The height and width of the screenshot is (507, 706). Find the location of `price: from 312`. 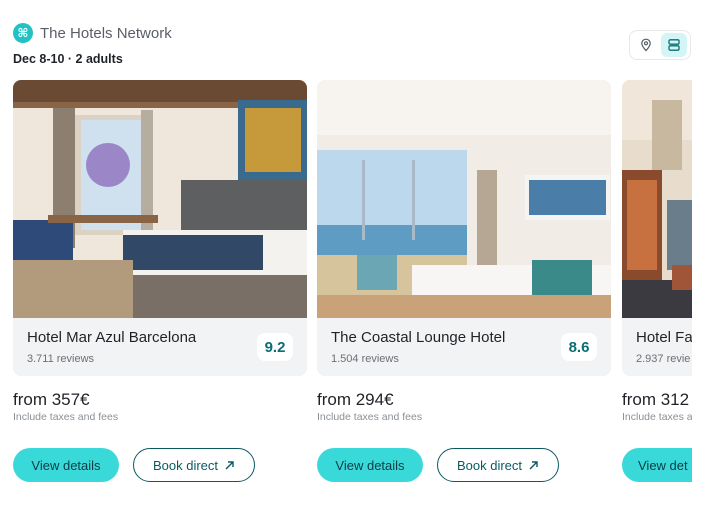

price: from 312 is located at coordinates (656, 399).